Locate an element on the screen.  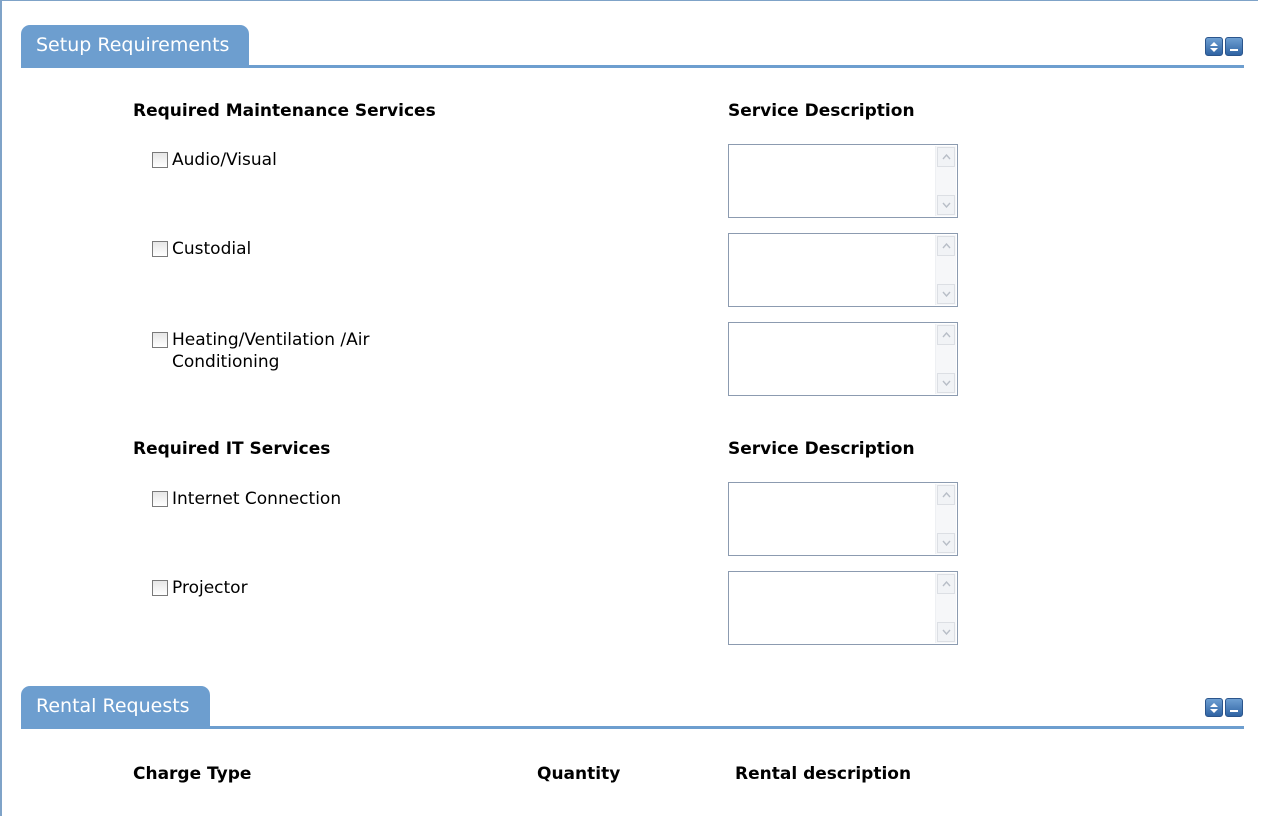
maintenance-services-heading: Required Maintenance Services is located at coordinates (284, 111).